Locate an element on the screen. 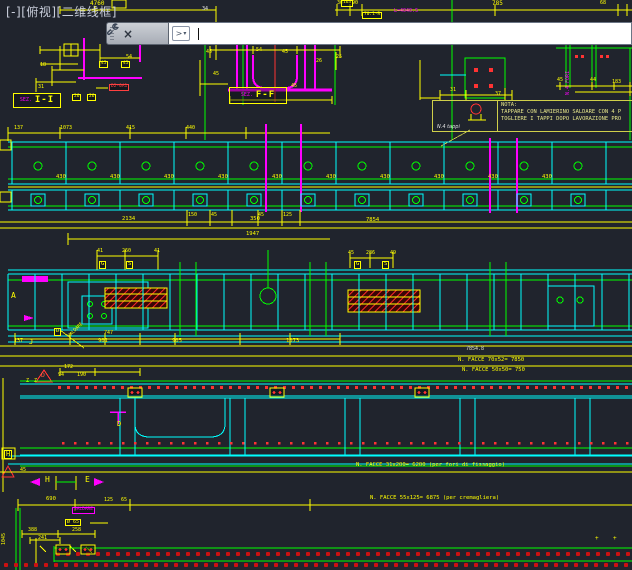  command-bar-buttons: × is located at coordinates (137, 33).